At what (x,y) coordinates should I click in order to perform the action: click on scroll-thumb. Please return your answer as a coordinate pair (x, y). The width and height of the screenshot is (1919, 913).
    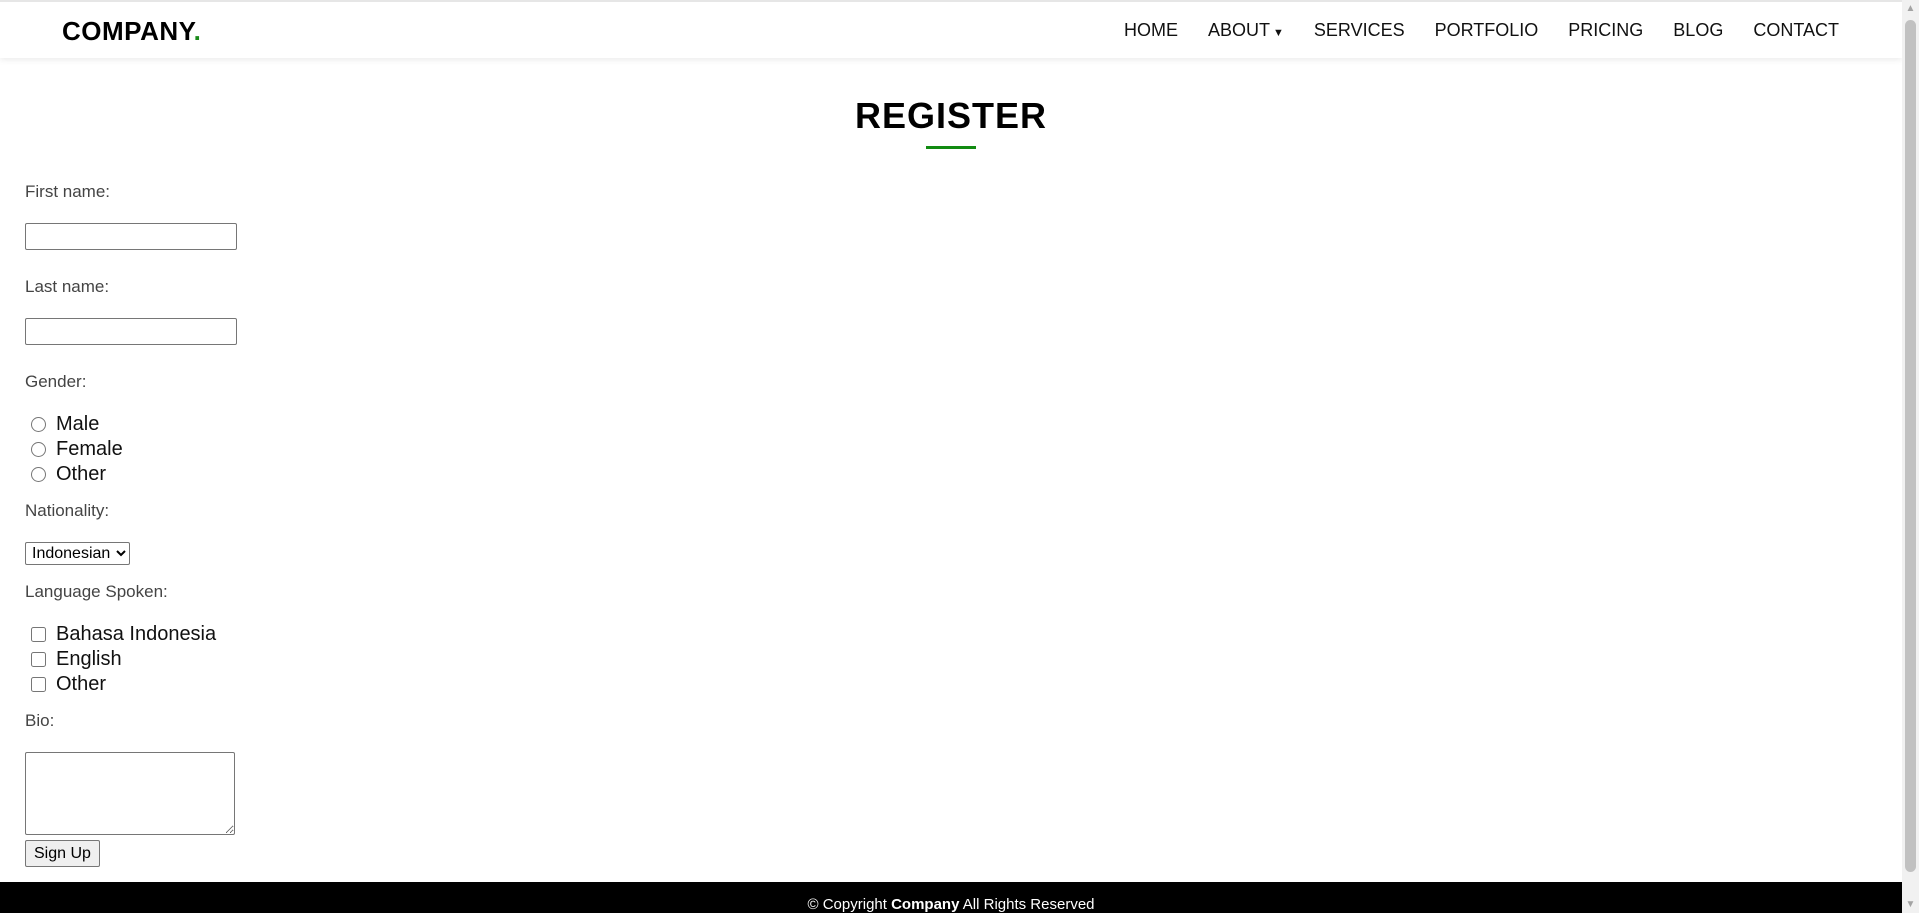
    Looking at the image, I should click on (1910, 446).